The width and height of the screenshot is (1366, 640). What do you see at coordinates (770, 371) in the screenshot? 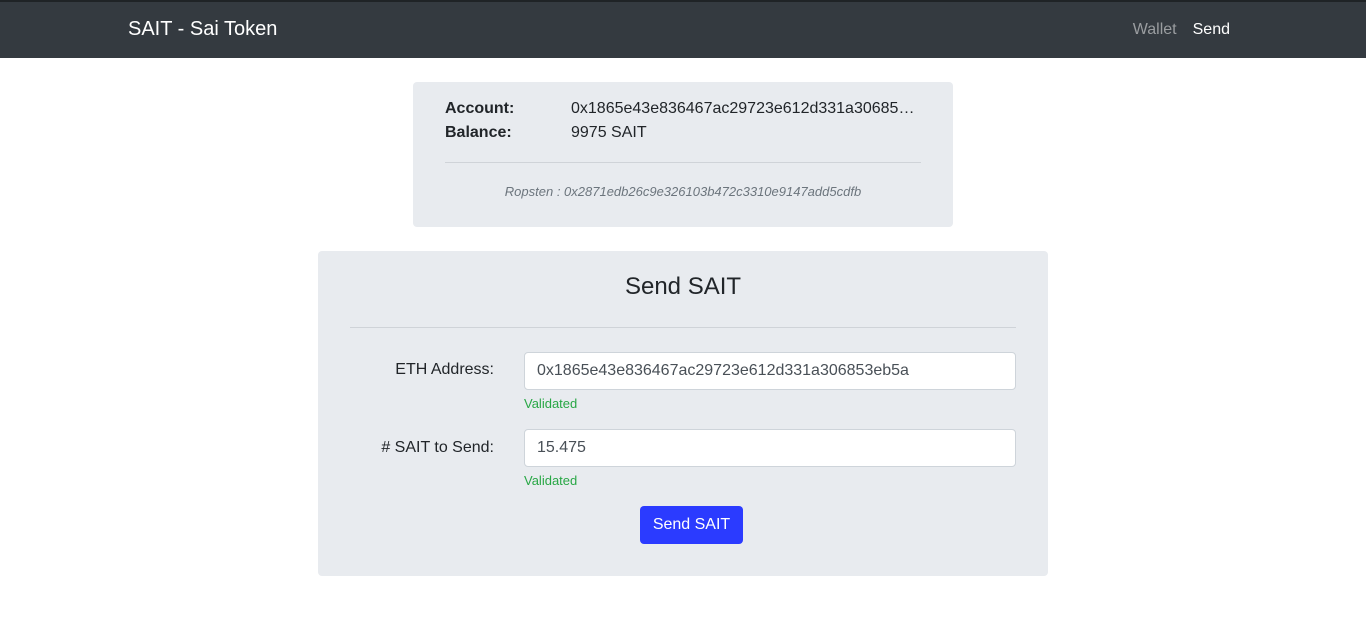
I see `eth-address-input` at bounding box center [770, 371].